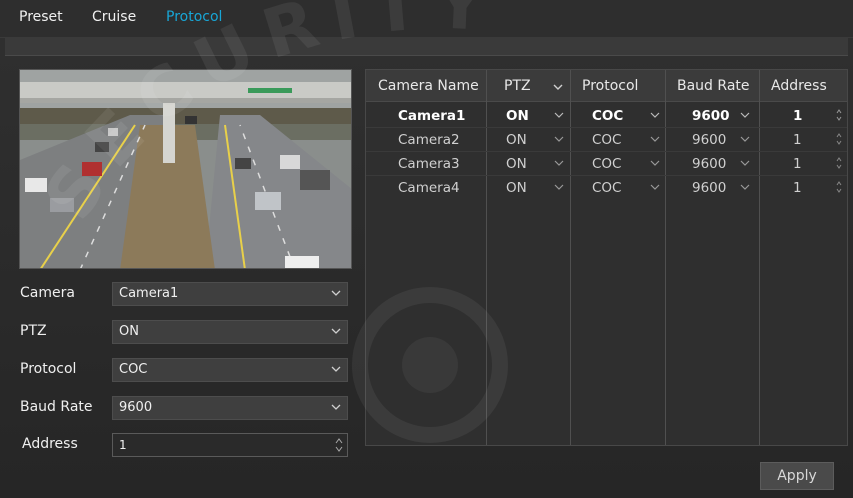 The height and width of the screenshot is (498, 853). What do you see at coordinates (149, 293) in the screenshot?
I see `camera-value: Camera1` at bounding box center [149, 293].